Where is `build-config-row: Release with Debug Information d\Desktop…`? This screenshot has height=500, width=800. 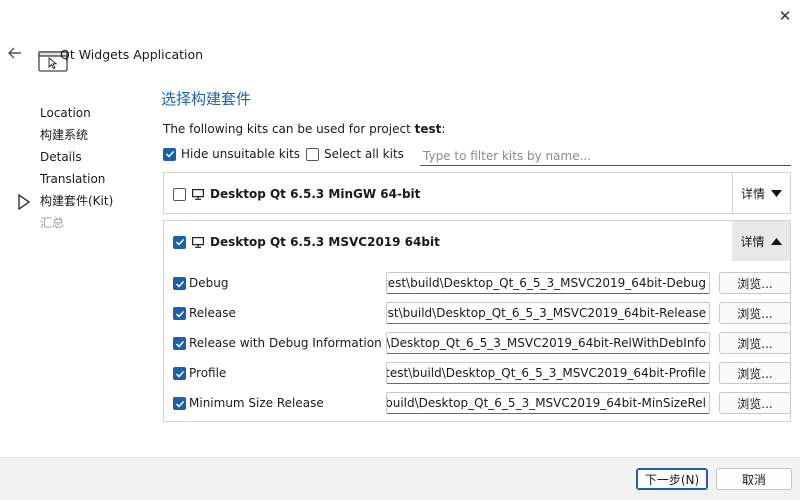 build-config-row: Release with Debug Information d\Desktop… is located at coordinates (482, 344).